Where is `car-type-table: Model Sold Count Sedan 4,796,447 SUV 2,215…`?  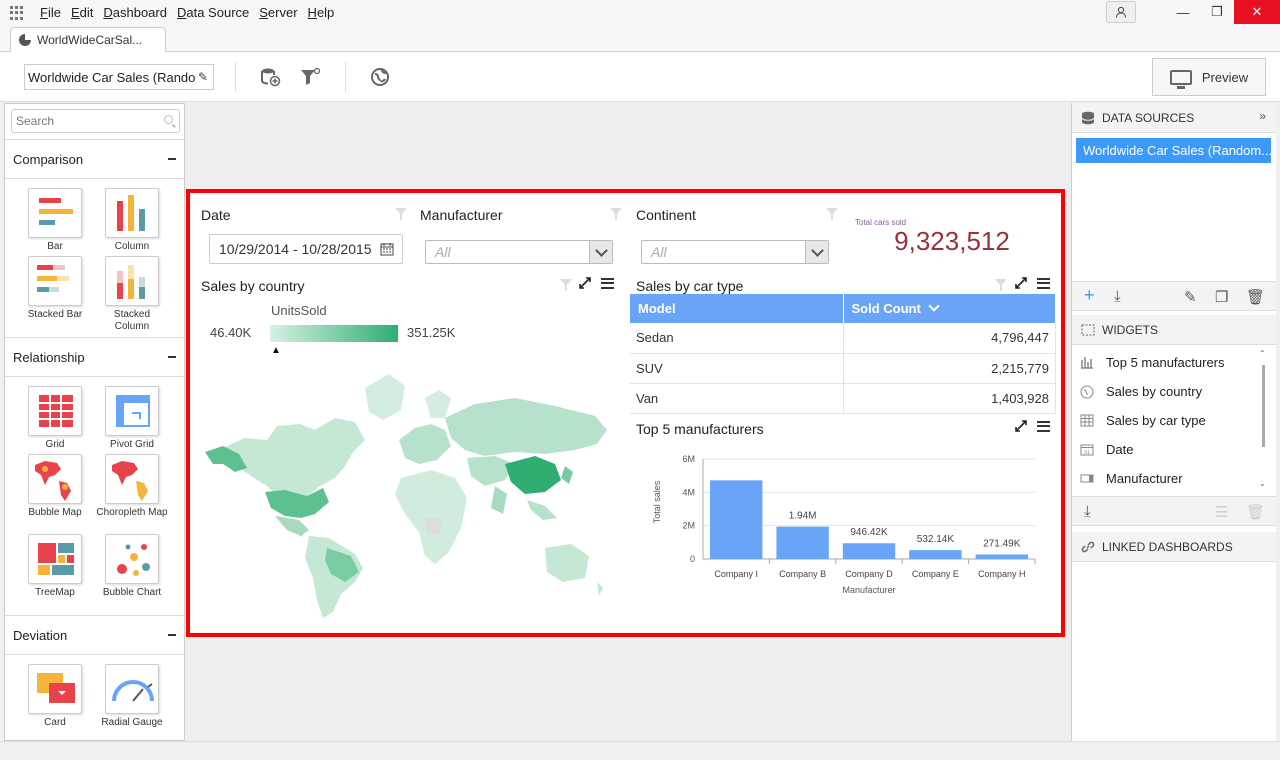 car-type-table: Model Sold Count Sedan 4,796,447 SUV 2,215… is located at coordinates (843, 354).